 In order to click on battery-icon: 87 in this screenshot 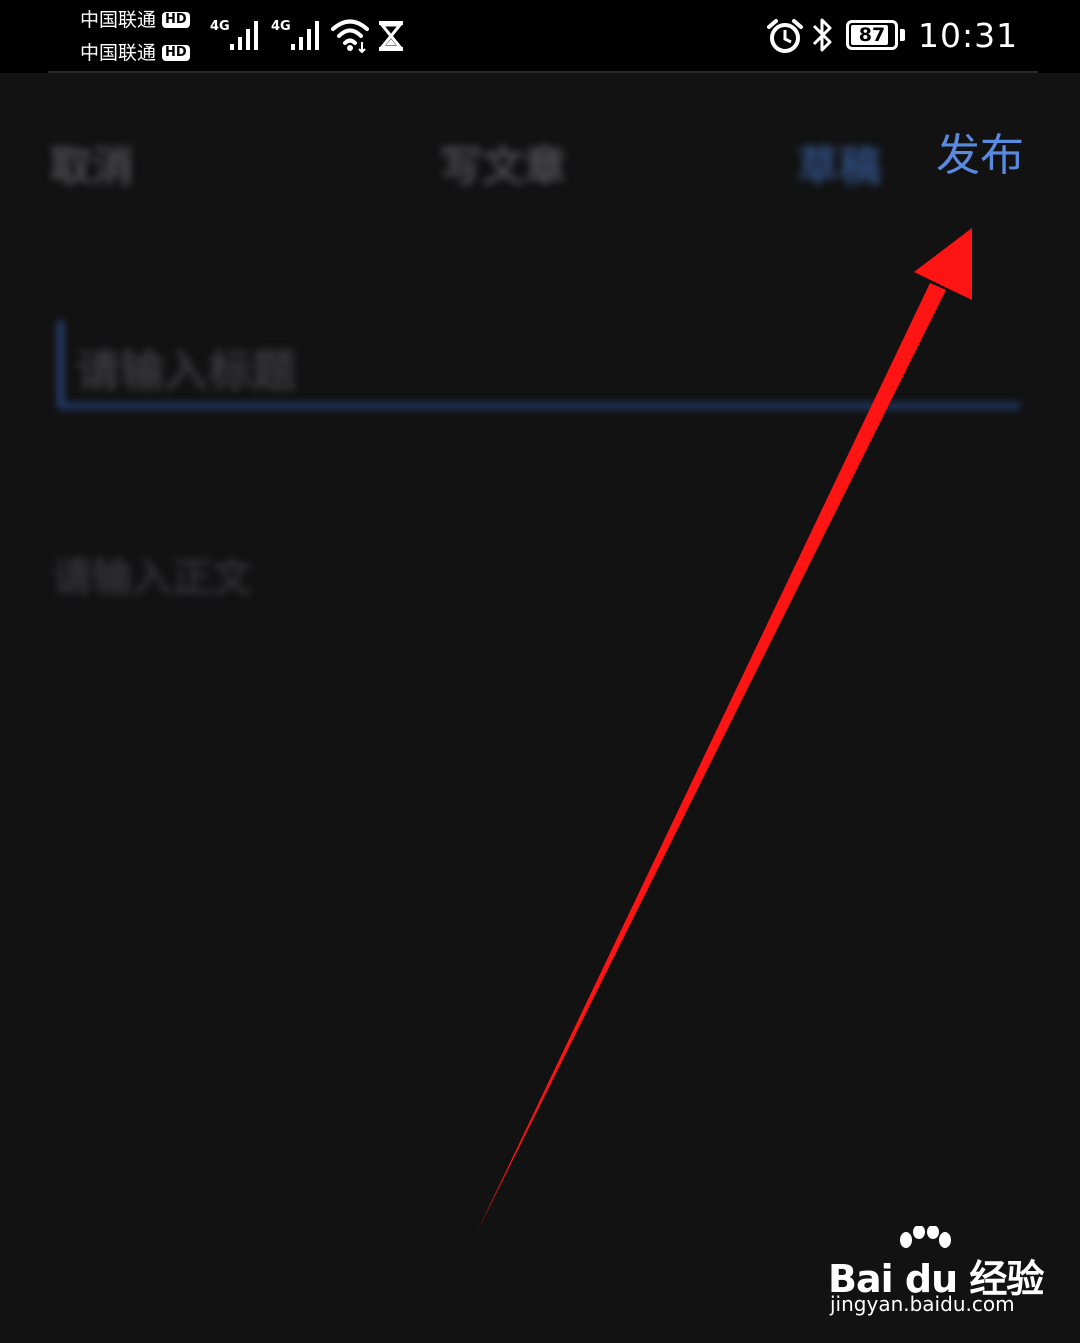, I will do `click(872, 35)`.